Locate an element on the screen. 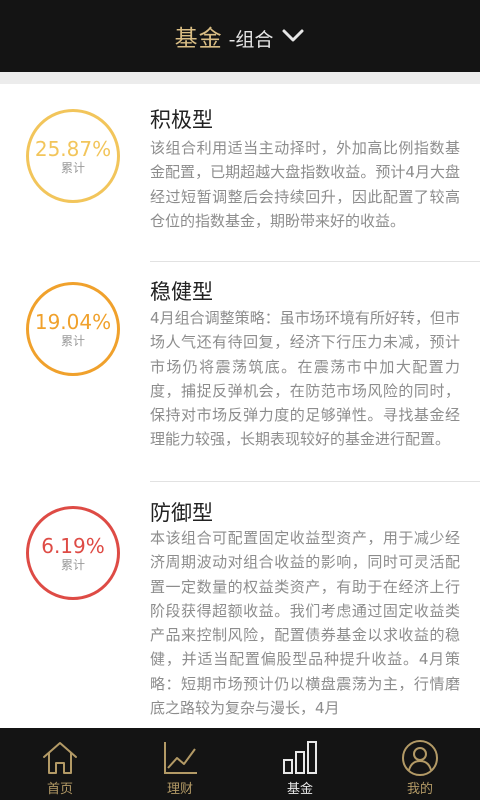 This screenshot has height=800, width=480. user-icon is located at coordinates (420, 758).